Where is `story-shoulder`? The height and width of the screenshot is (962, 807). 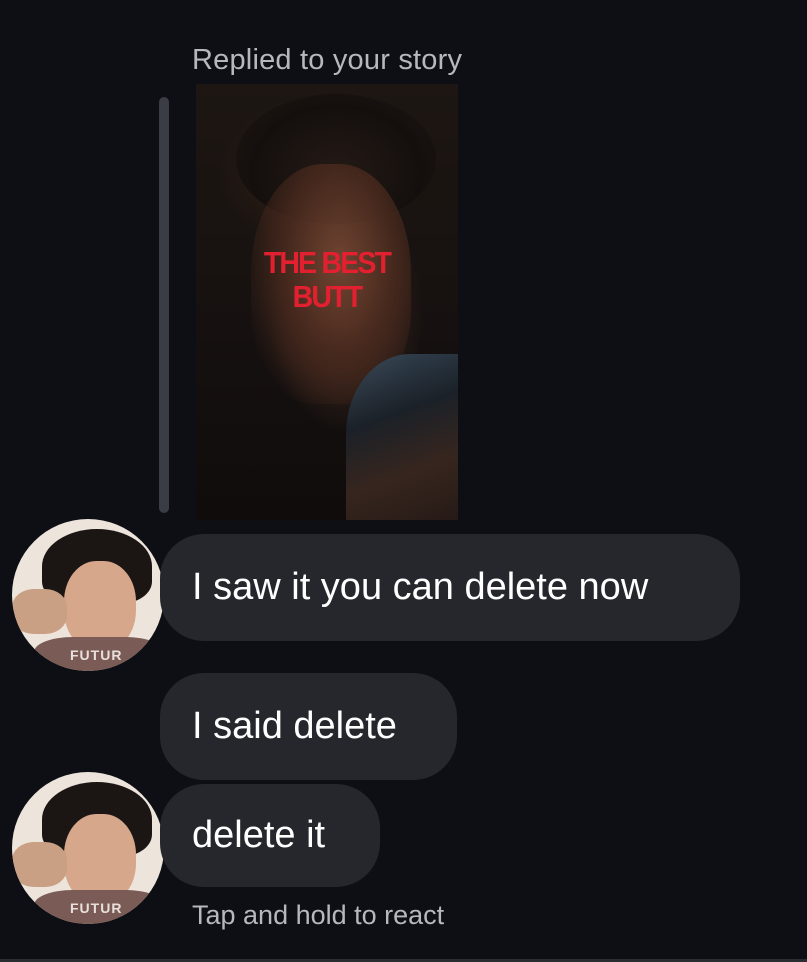 story-shoulder is located at coordinates (402, 437).